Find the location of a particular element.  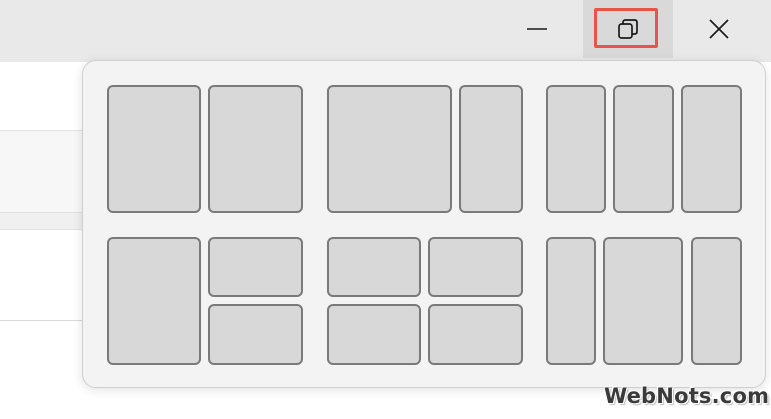

snap-zone-wide-center is located at coordinates (643, 301).